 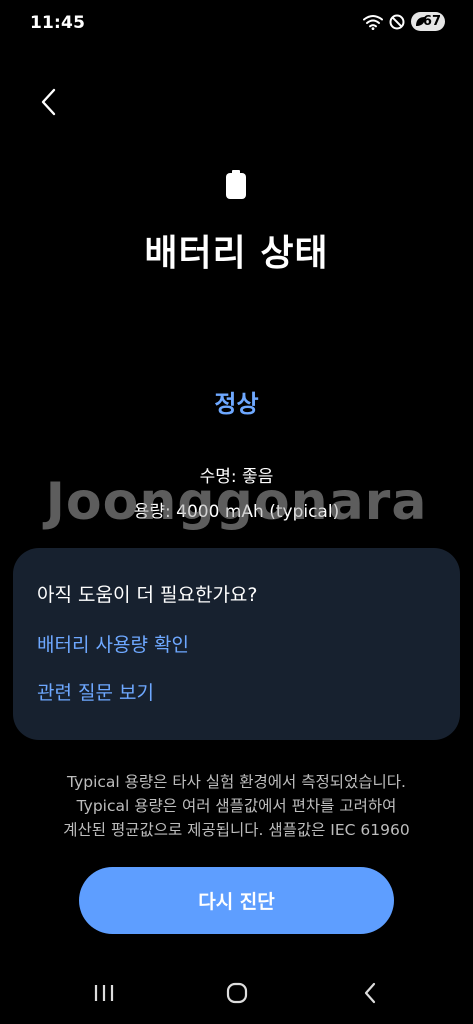 What do you see at coordinates (58, 23) in the screenshot?
I see `status-time: 11:45` at bounding box center [58, 23].